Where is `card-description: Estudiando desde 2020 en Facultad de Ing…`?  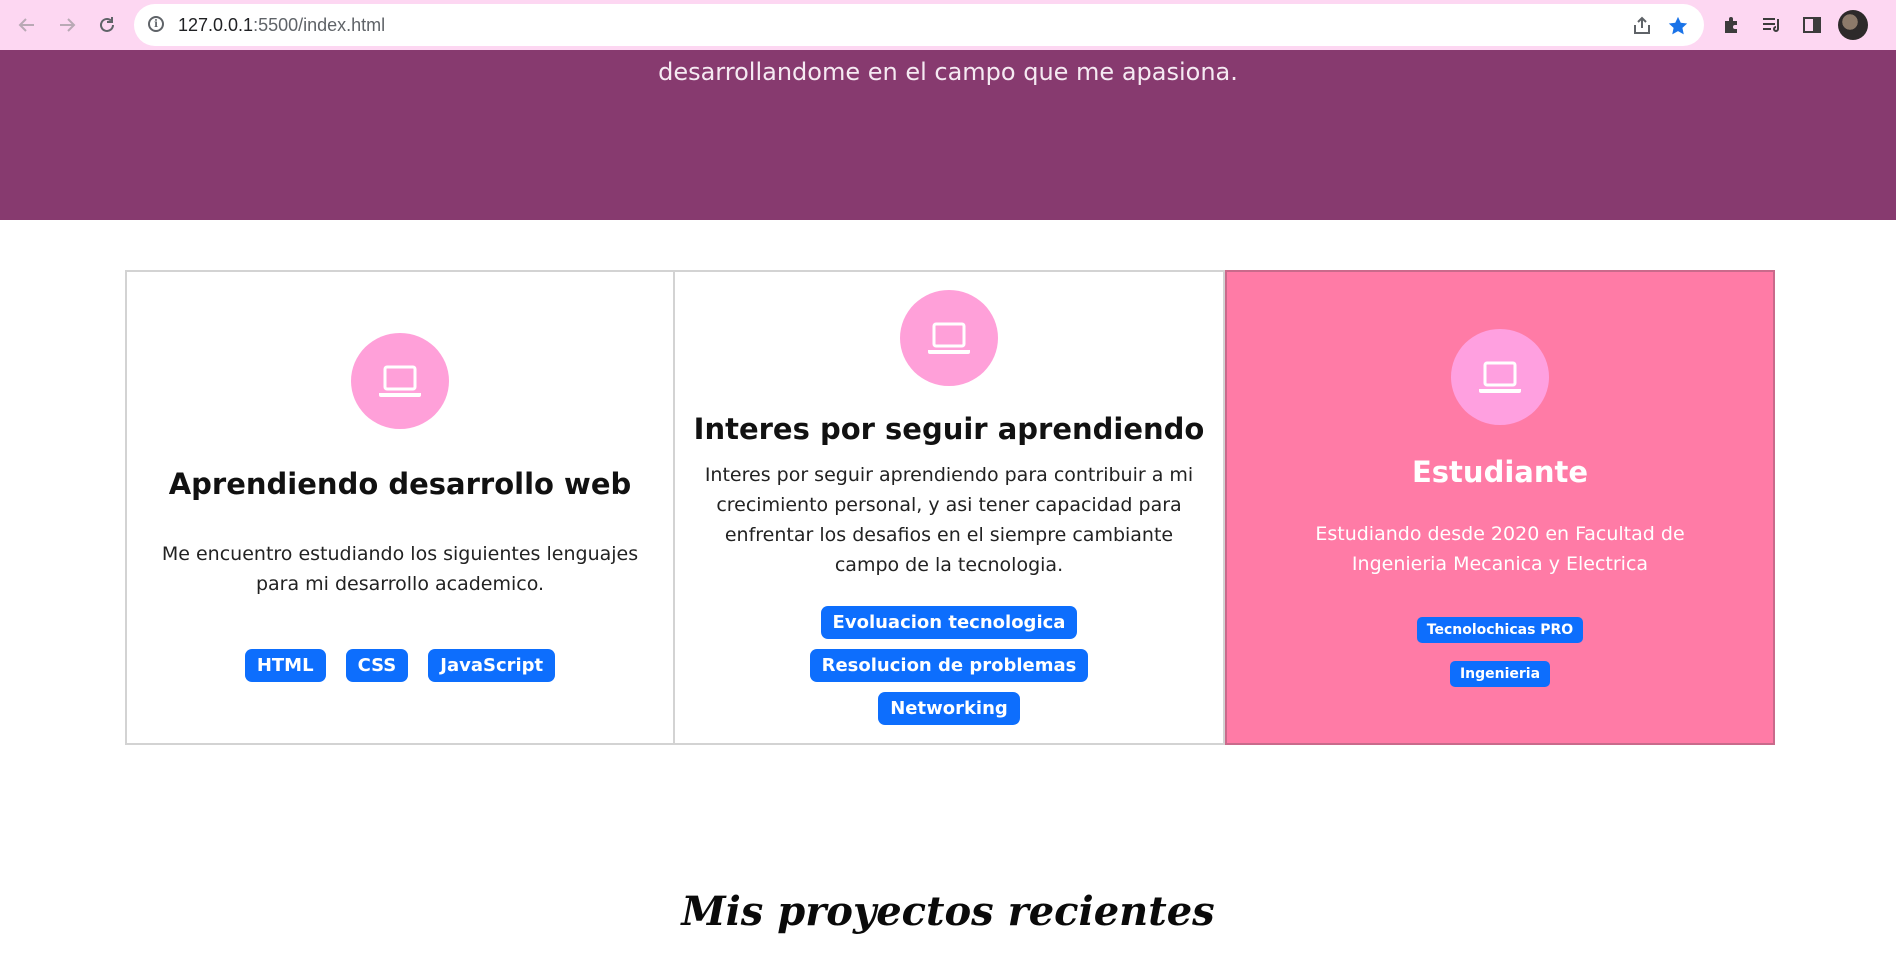
card-description: Estudiando desde 2020 en Facultad de Ing… is located at coordinates (1500, 548).